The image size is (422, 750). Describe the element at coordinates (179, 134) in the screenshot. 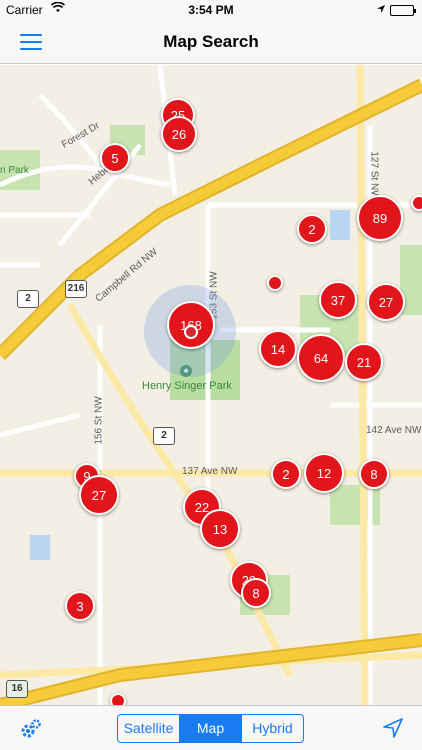

I see `listing-cluster: 26` at that location.